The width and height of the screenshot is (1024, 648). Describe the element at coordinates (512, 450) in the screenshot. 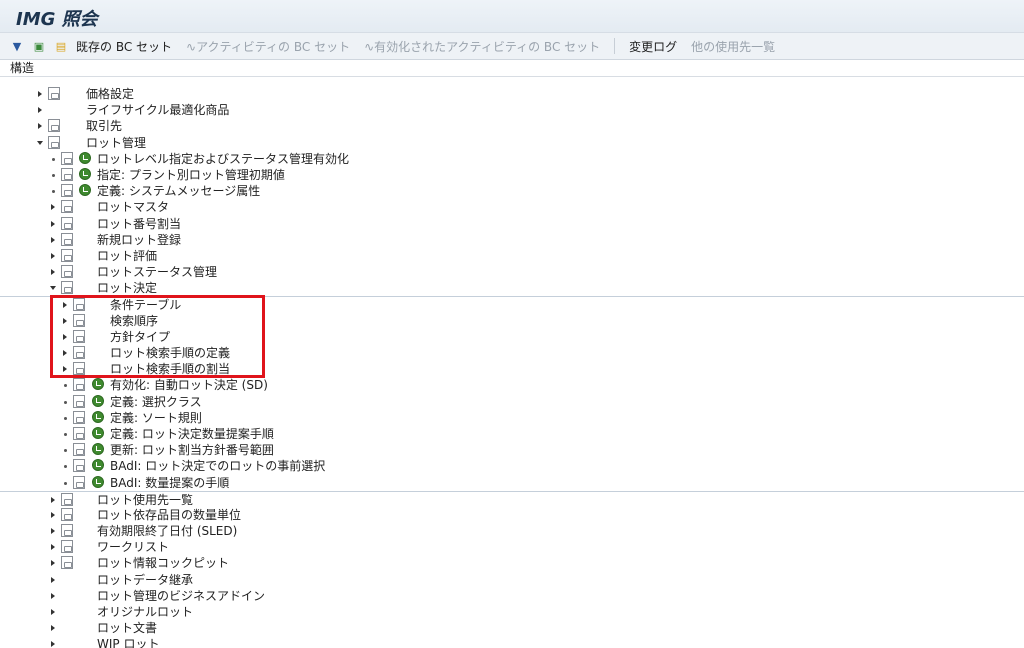

I see `tree-node: 更新: ロット割当方針番号範囲` at that location.